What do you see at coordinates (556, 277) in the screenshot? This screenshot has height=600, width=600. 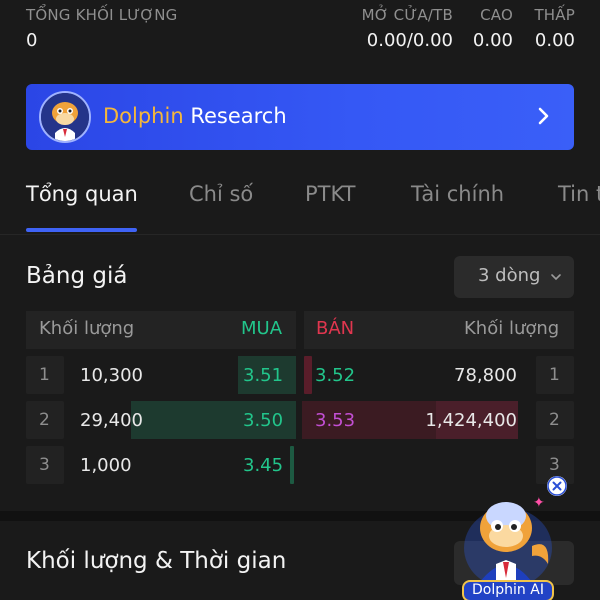 I see `chevron-down-icon` at bounding box center [556, 277].